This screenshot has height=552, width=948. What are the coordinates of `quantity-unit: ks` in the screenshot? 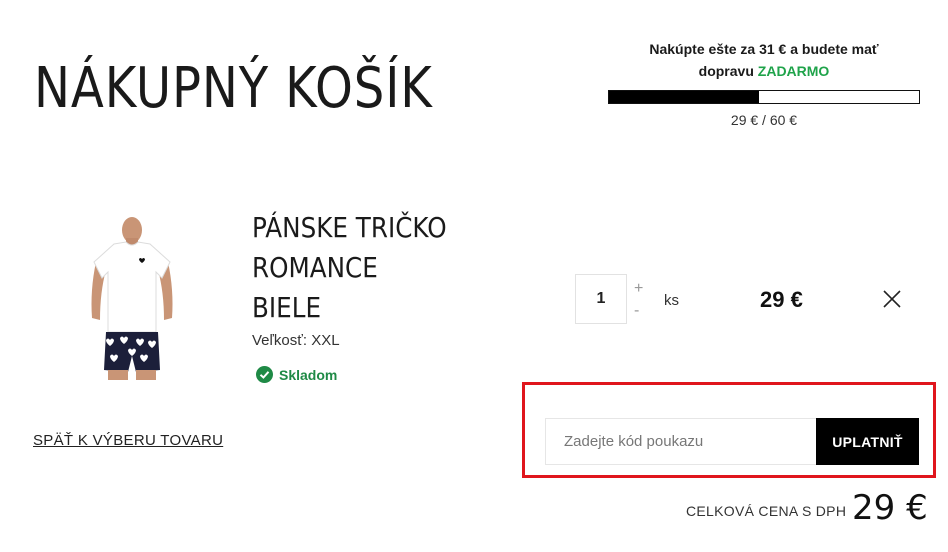 It's located at (671, 300).